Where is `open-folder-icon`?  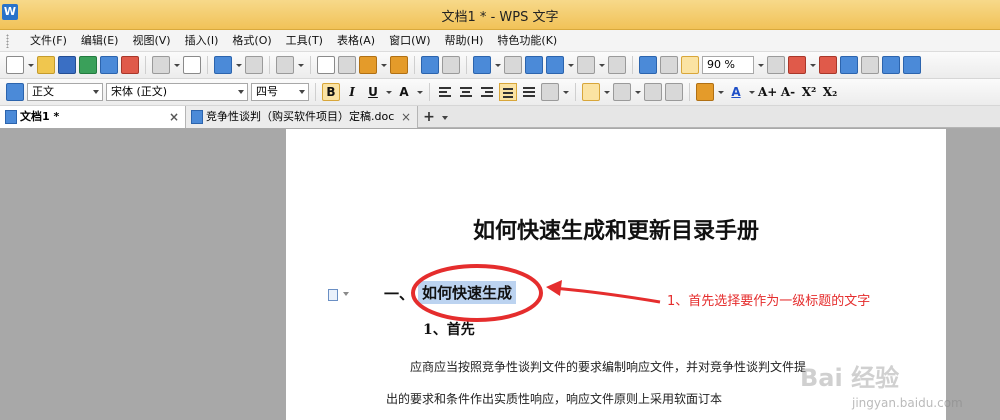
open-folder-icon is located at coordinates (46, 65).